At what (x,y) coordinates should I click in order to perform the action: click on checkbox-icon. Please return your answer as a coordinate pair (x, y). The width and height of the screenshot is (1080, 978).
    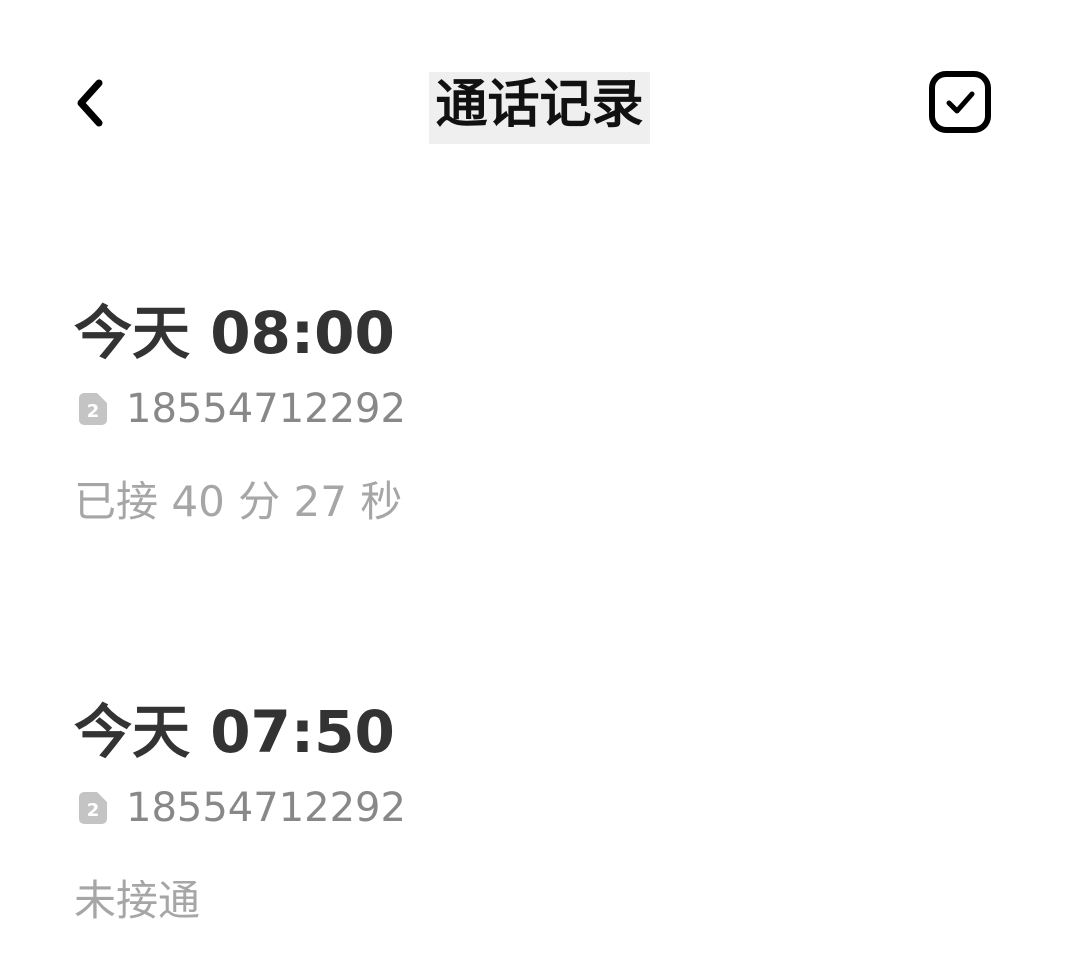
    Looking at the image, I should click on (960, 104).